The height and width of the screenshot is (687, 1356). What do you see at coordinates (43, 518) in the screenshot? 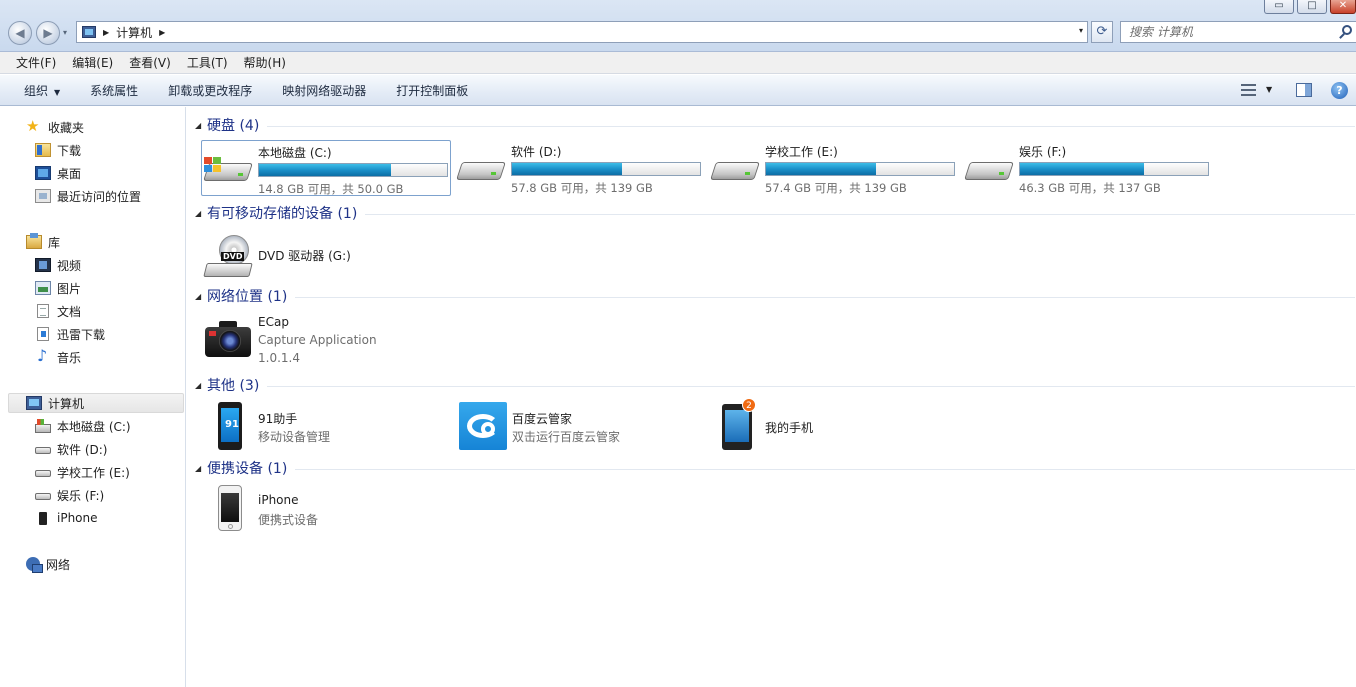
I see `phone-icon` at bounding box center [43, 518].